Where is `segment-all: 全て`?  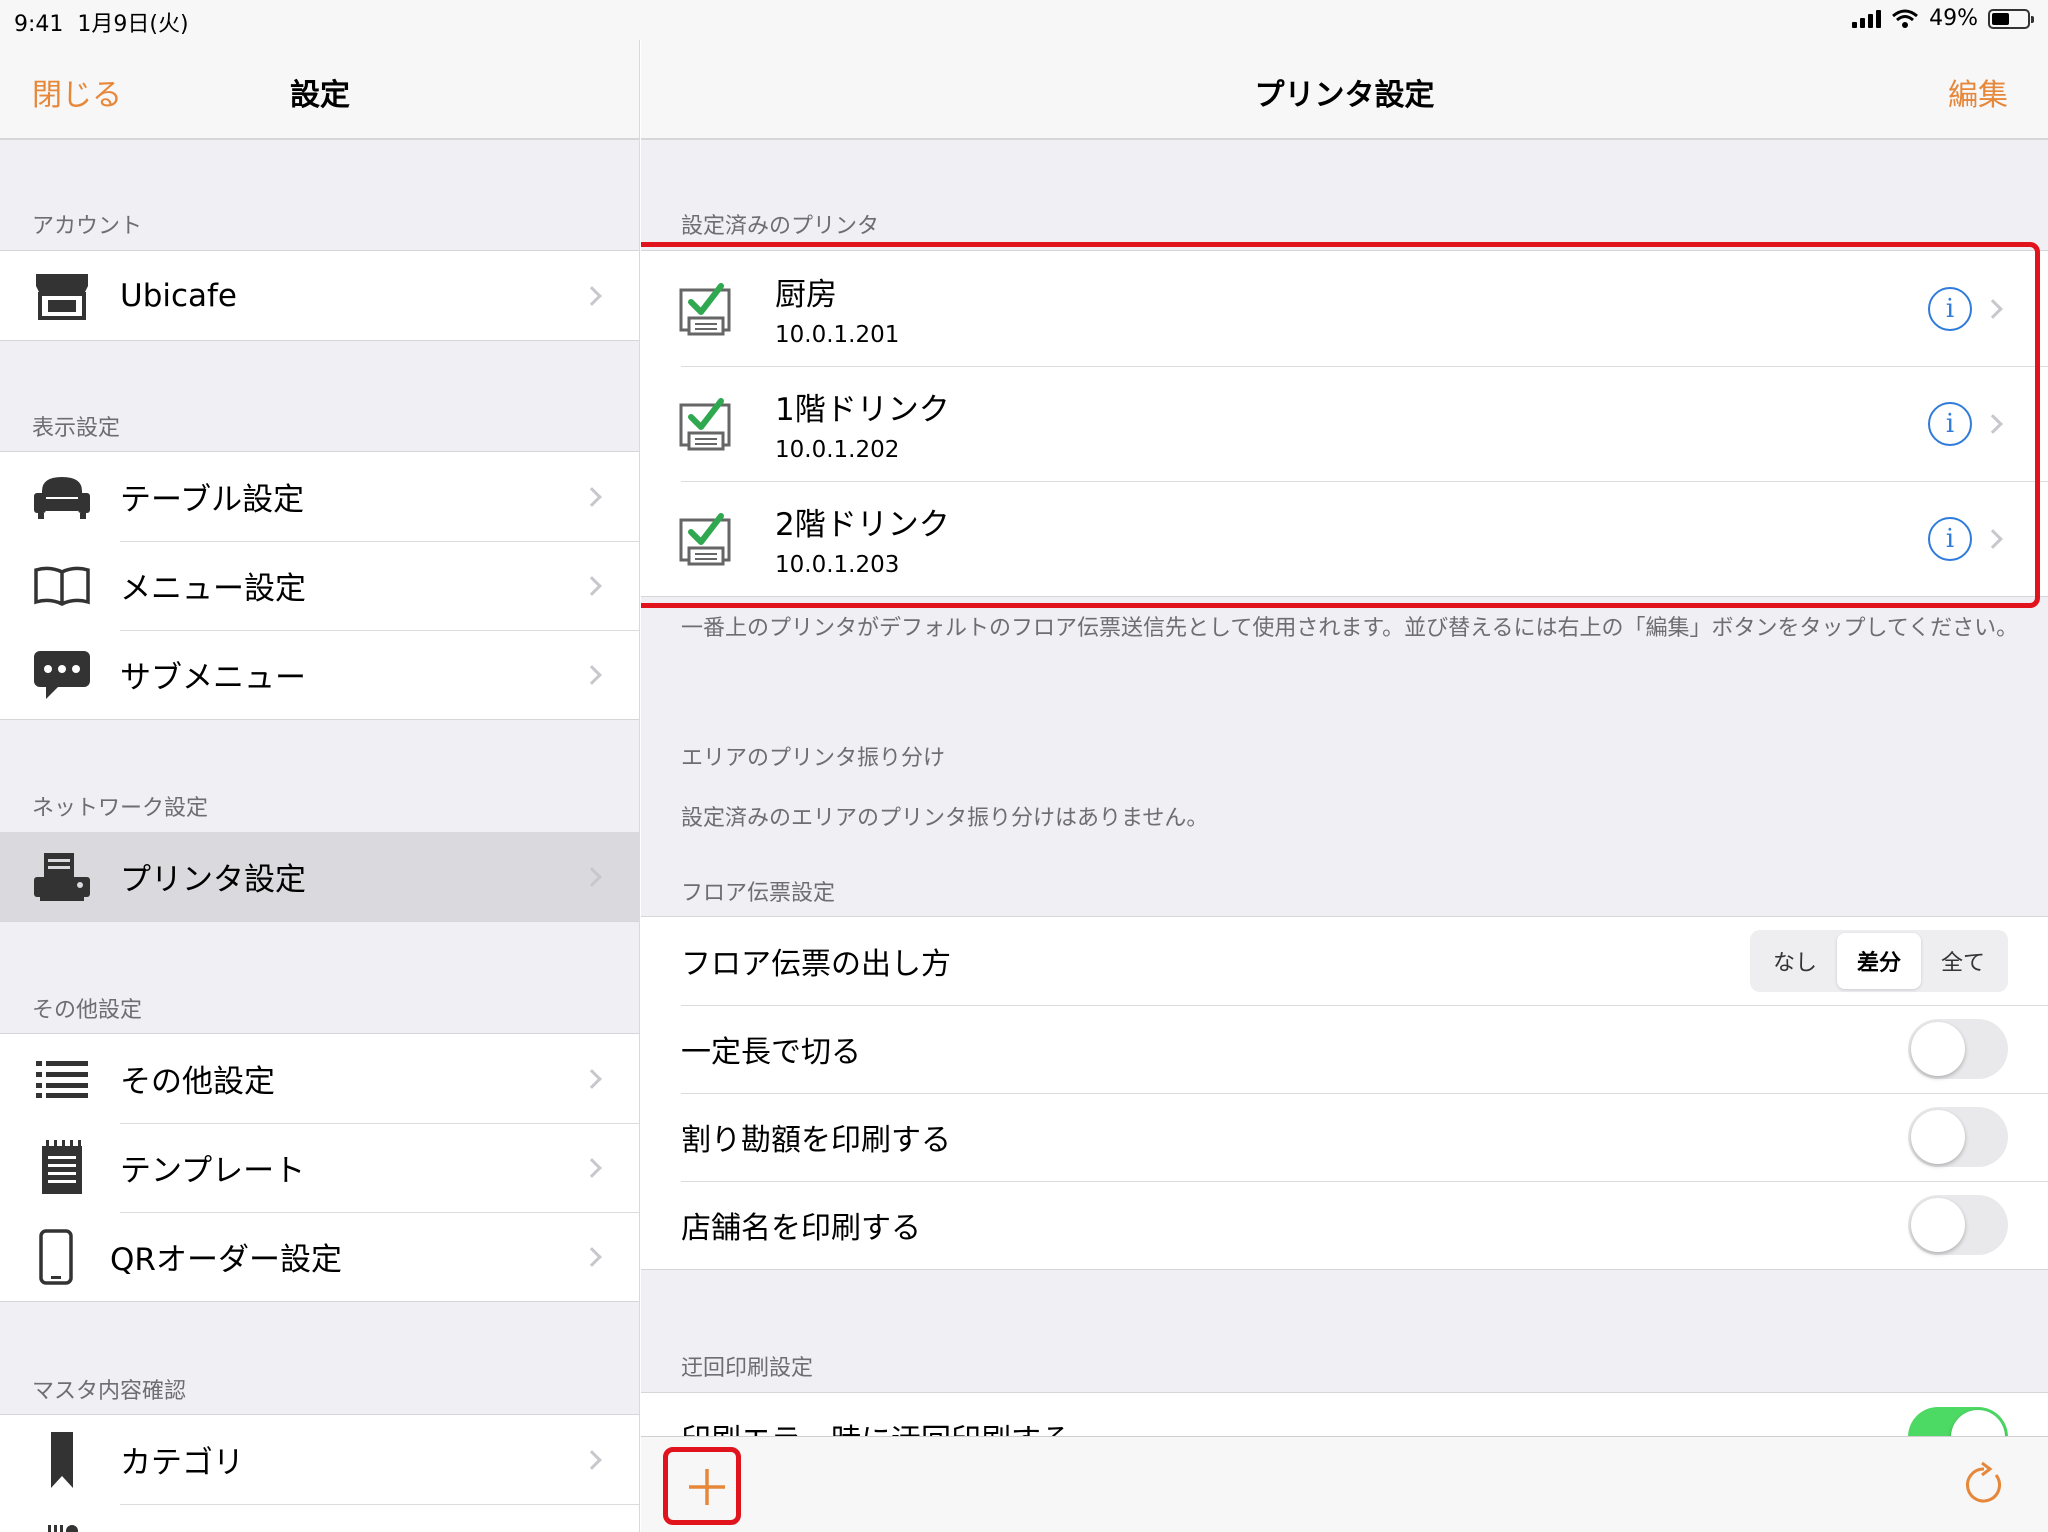
segment-all: 全て is located at coordinates (1963, 961).